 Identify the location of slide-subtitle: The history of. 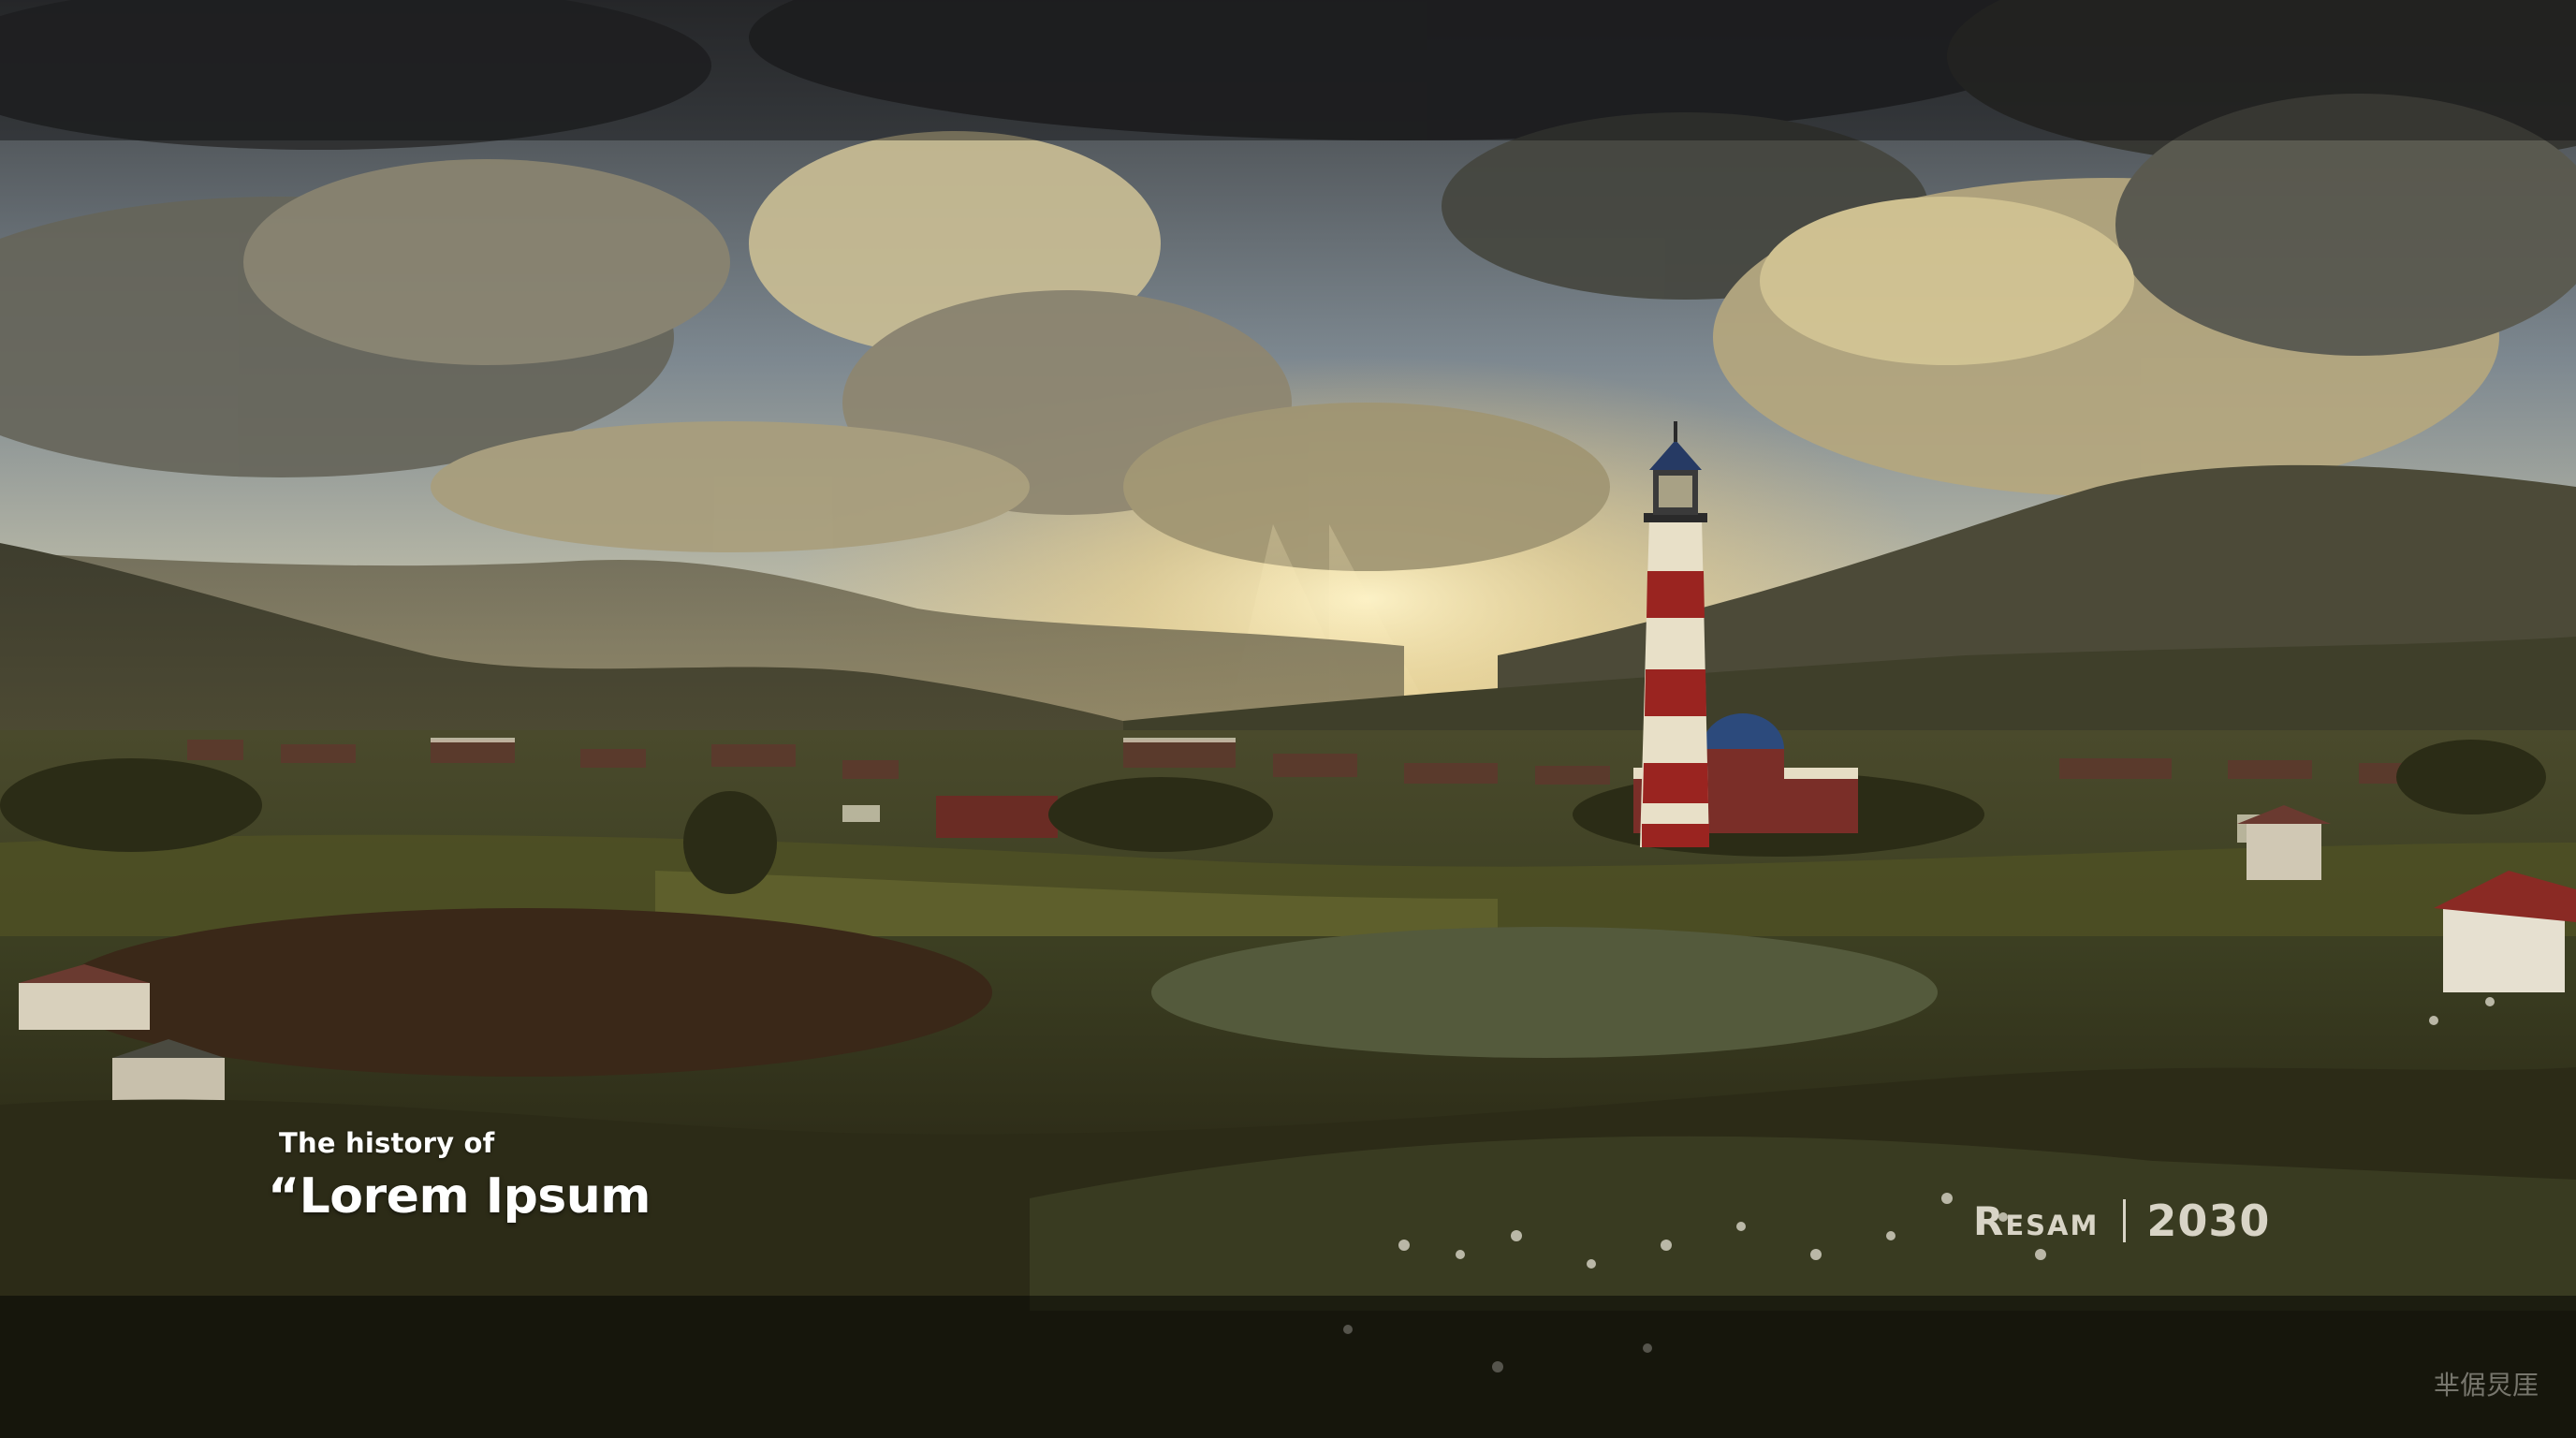
(387, 1143).